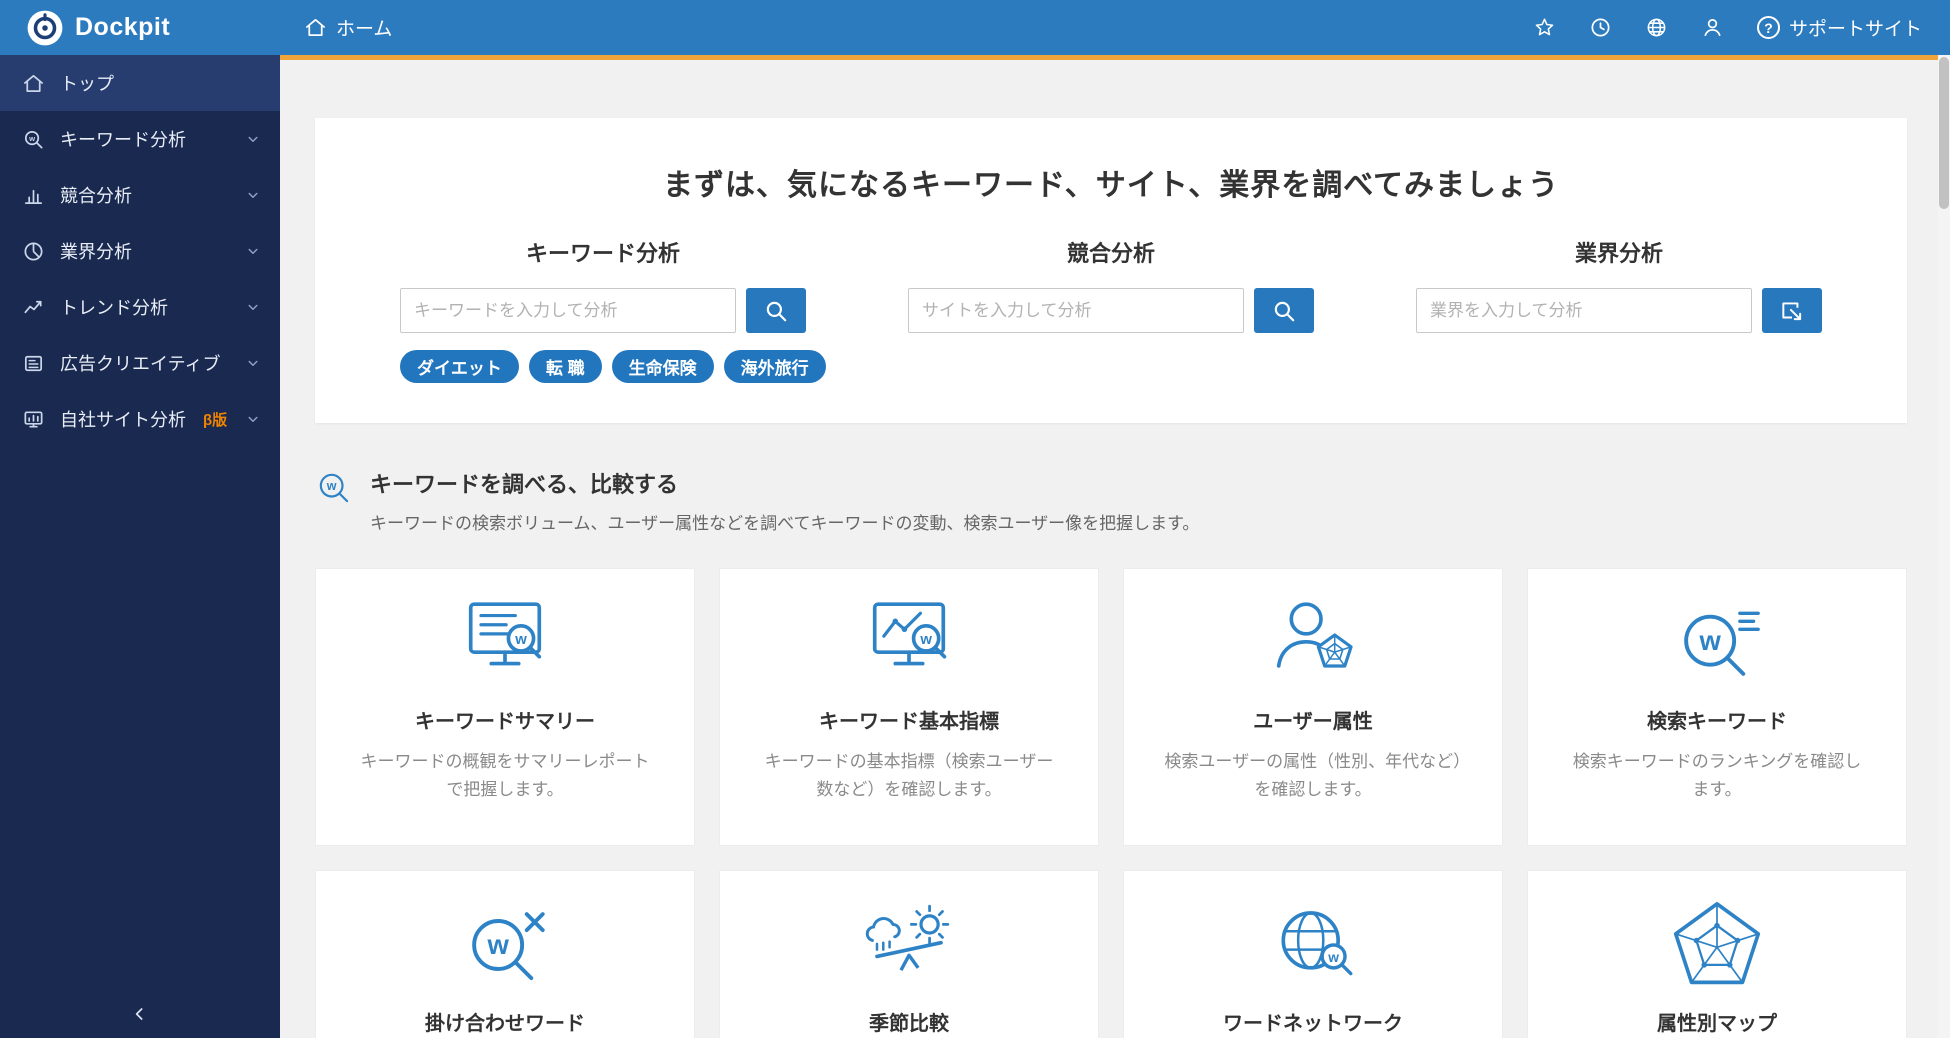 This screenshot has width=1950, height=1038. What do you see at coordinates (909, 776) in the screenshot?
I see `card-desc: キーワードの基本指標（検索ユーザー数など）を確認します。` at bounding box center [909, 776].